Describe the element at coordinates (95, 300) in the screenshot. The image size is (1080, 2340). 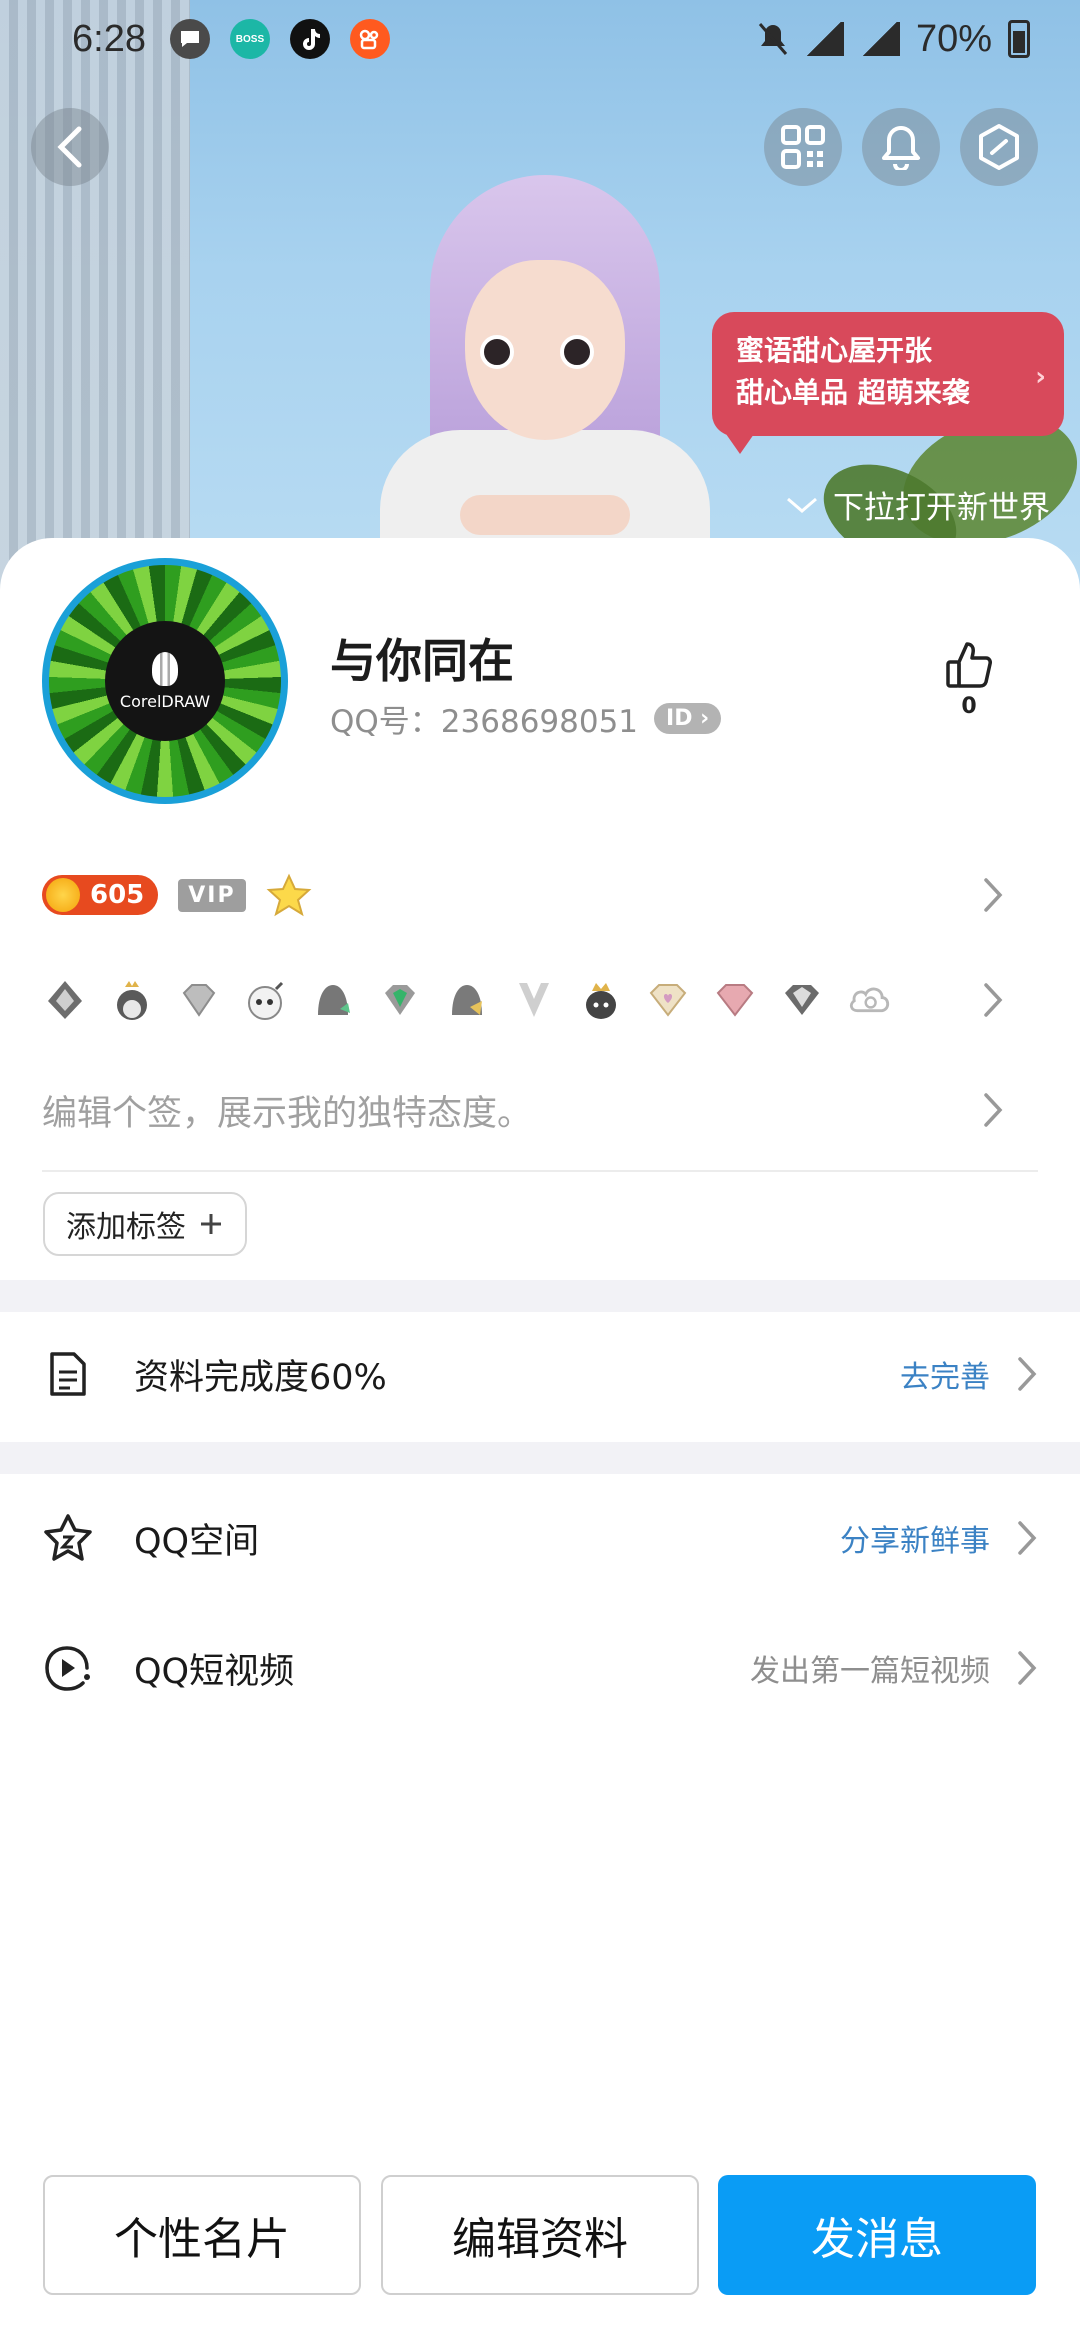
I see `cover-curtain` at that location.